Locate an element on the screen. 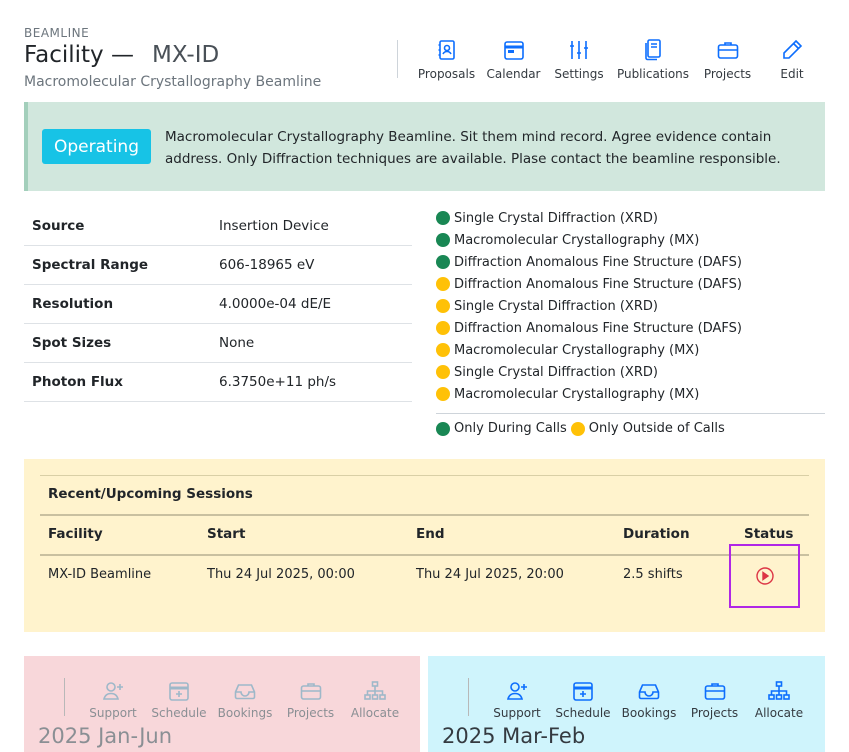 This screenshot has width=849, height=752. page-eyebrow: BEAMLINE is located at coordinates (57, 33).